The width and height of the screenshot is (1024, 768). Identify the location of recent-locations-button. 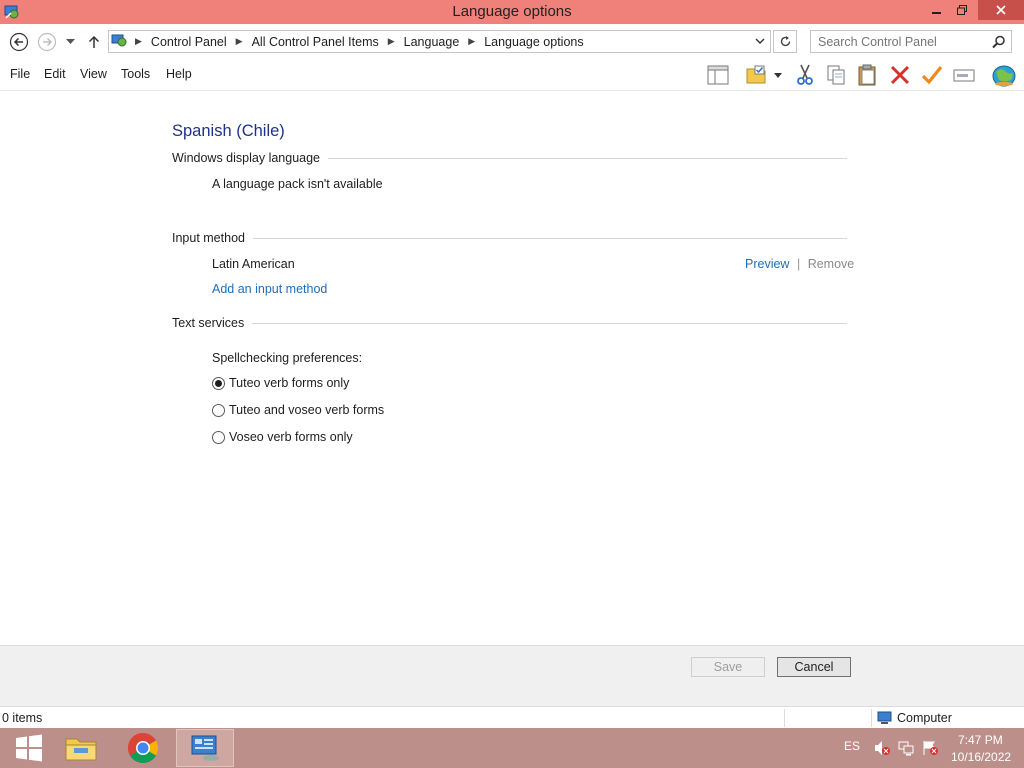
(70, 42).